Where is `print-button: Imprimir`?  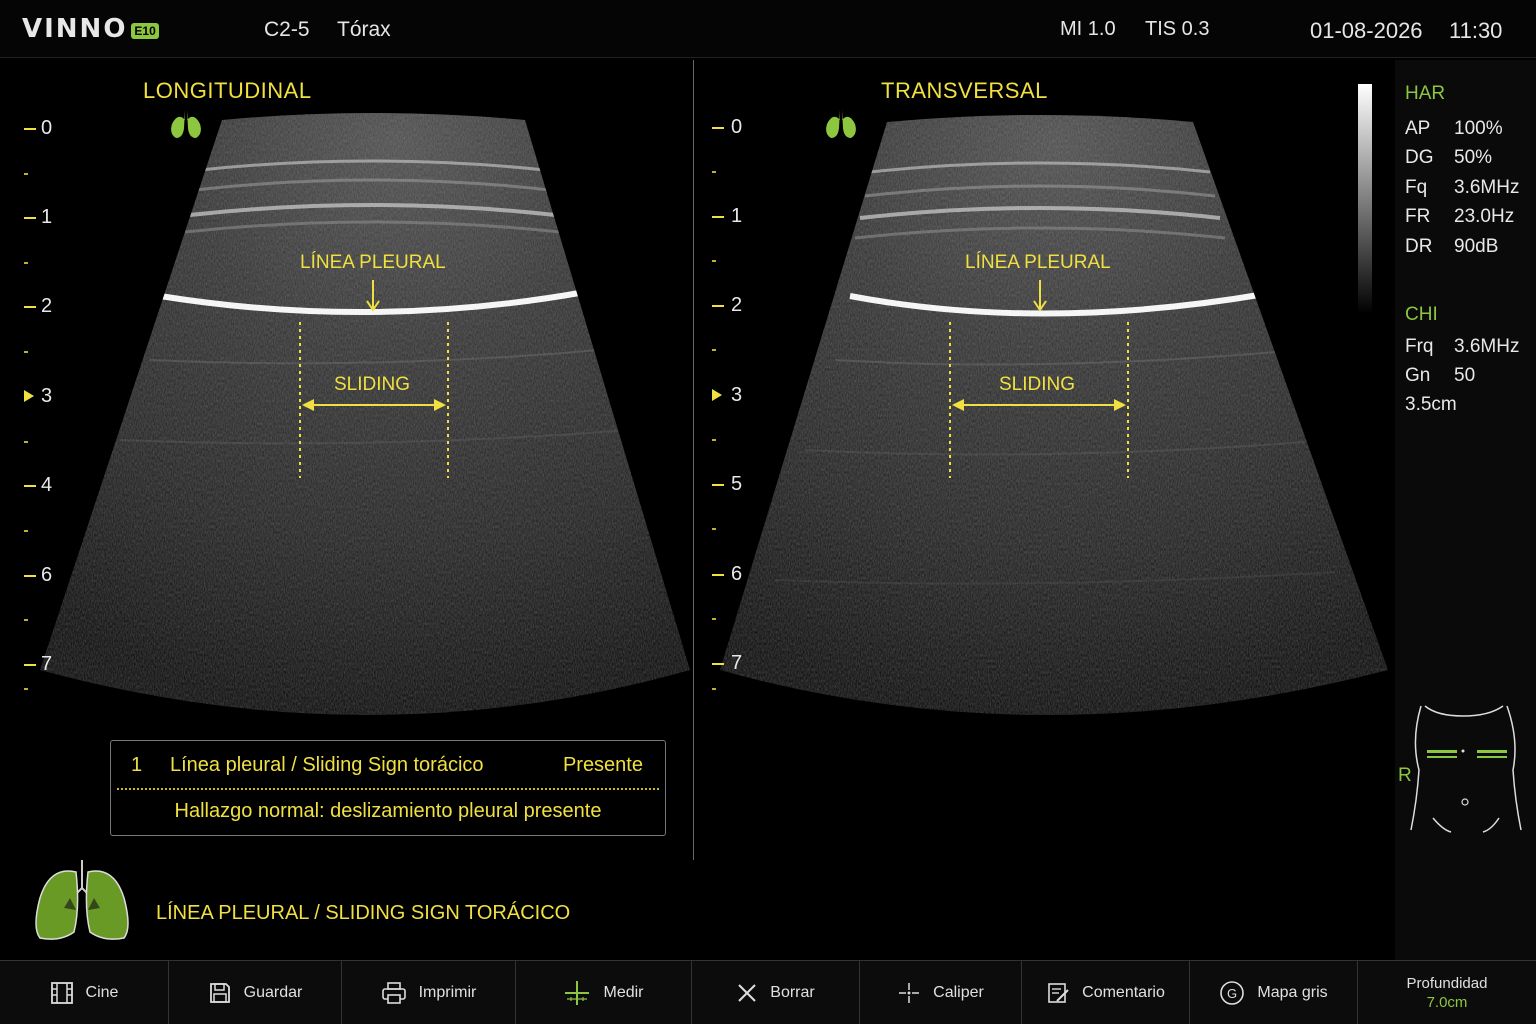 print-button: Imprimir is located at coordinates (429, 992).